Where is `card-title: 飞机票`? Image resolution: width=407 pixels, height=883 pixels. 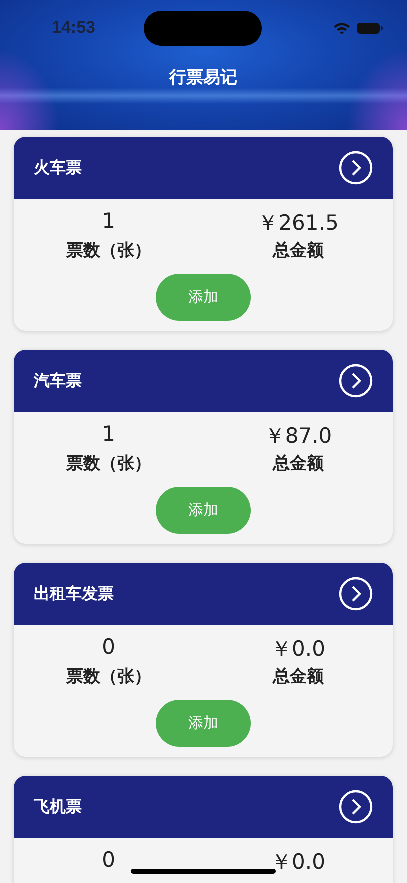 card-title: 飞机票 is located at coordinates (58, 807).